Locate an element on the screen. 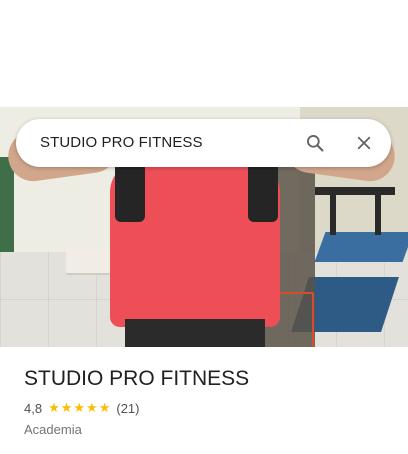 Image resolution: width=408 pixels, height=454 pixels. photo-green-wall is located at coordinates (7, 212).